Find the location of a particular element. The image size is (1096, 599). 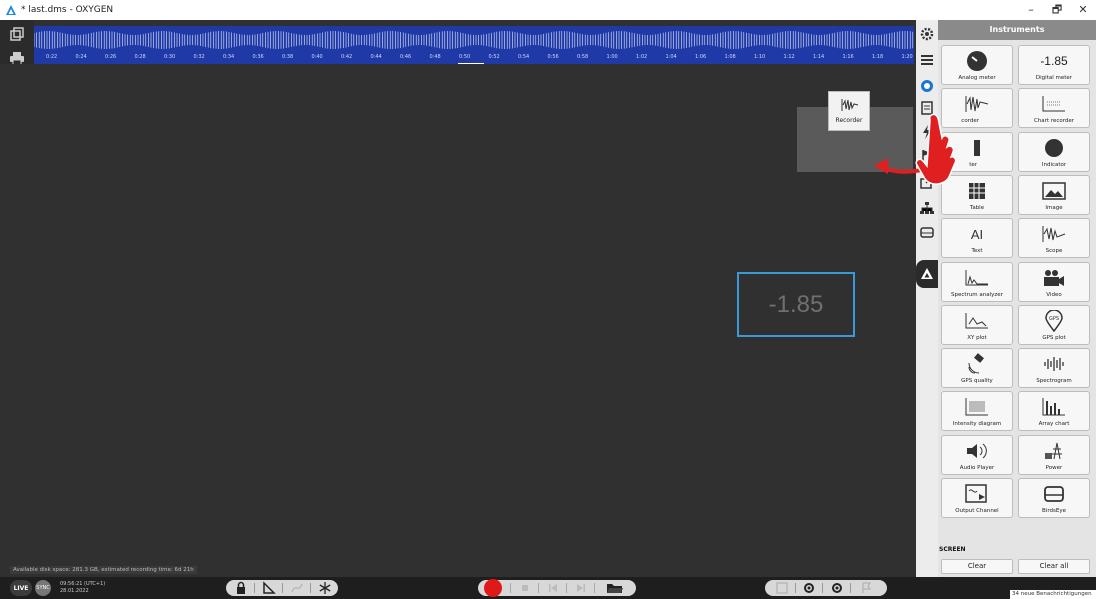

timeline-tick-label: 1:10 is located at coordinates (760, 57).